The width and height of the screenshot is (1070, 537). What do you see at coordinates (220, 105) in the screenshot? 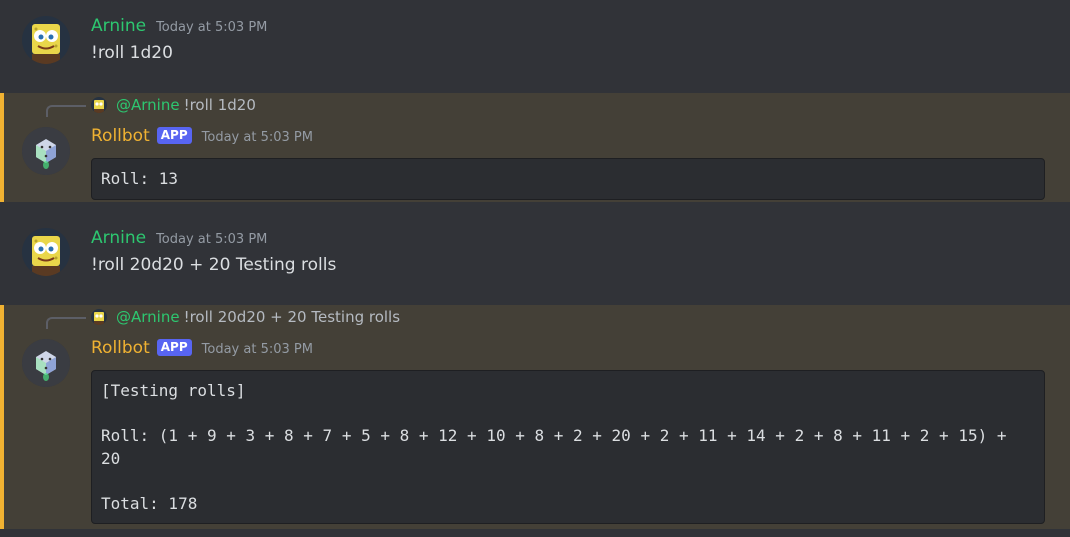
I see `reply-text: !roll 1d20` at bounding box center [220, 105].